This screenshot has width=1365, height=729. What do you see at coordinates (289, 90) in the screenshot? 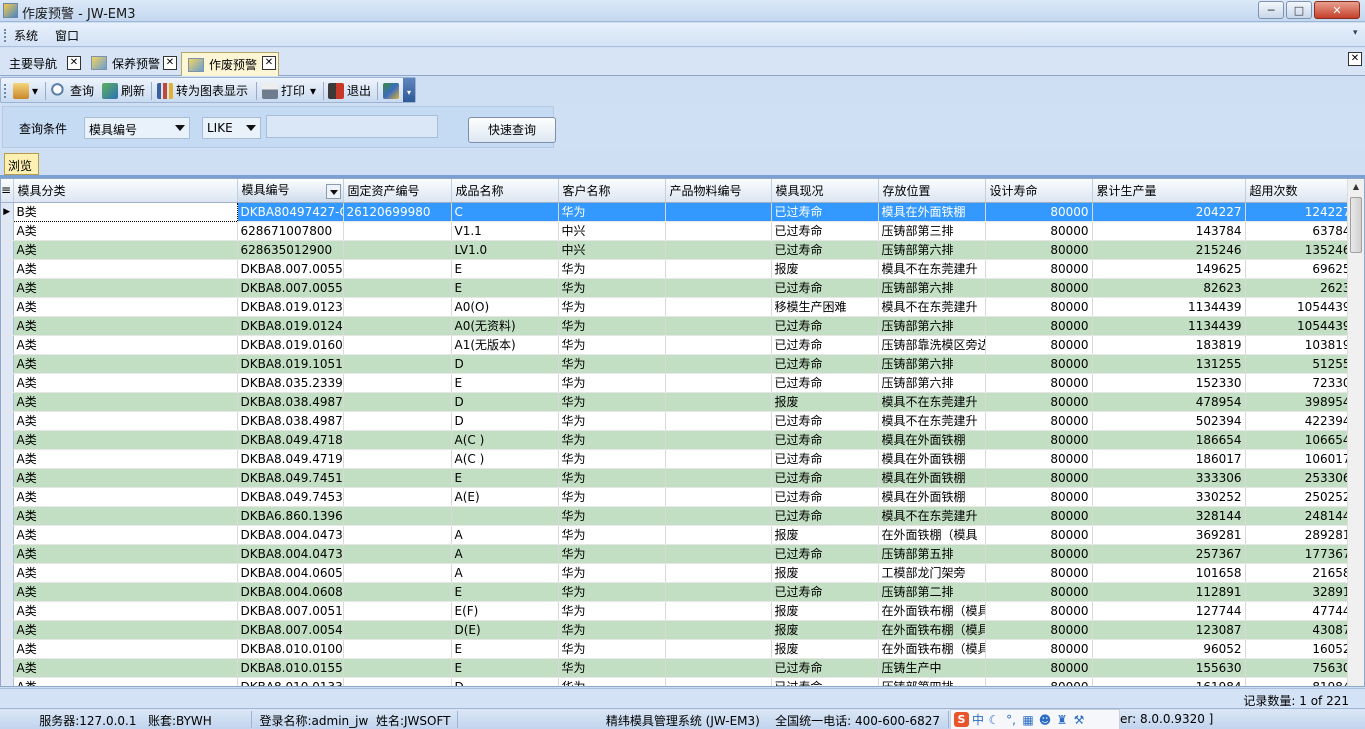
I see `print-button: 打印 ▾` at bounding box center [289, 90].